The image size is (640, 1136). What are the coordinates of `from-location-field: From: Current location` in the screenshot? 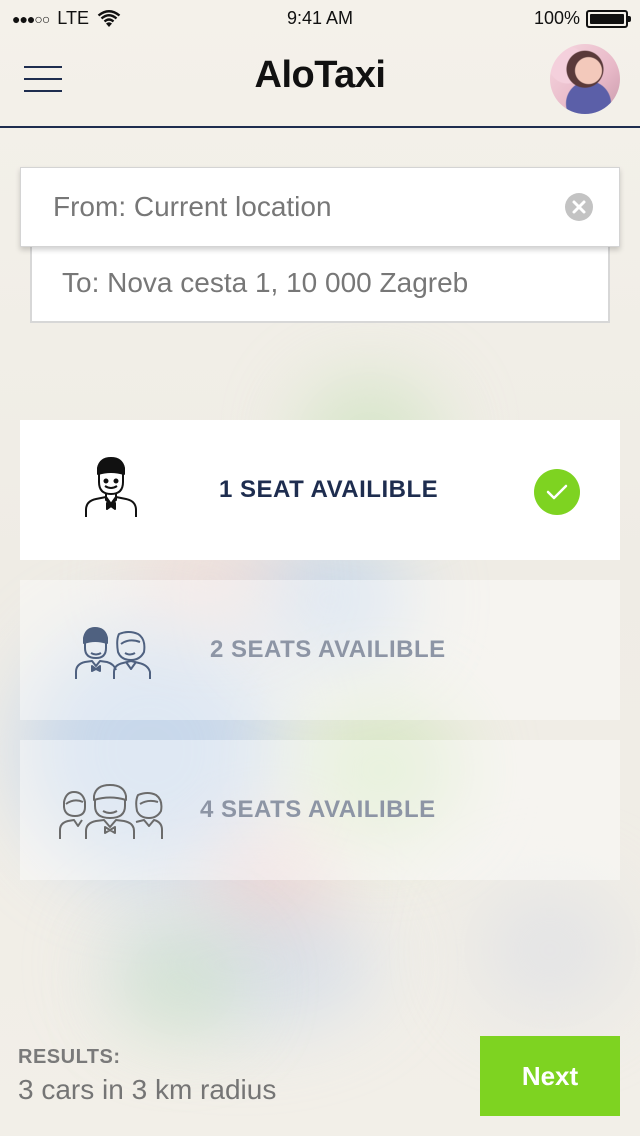 It's located at (320, 207).